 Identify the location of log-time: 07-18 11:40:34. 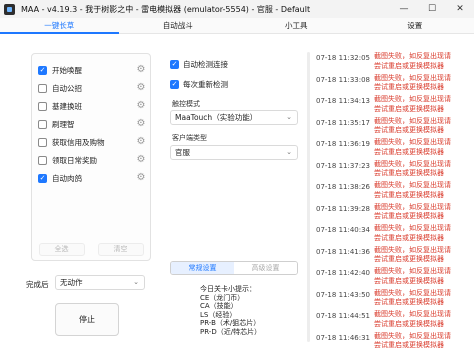
(343, 230).